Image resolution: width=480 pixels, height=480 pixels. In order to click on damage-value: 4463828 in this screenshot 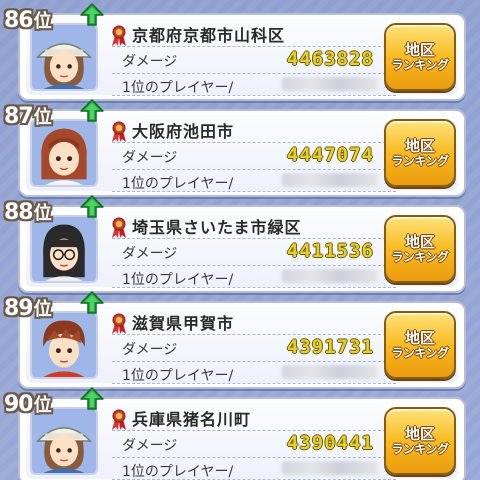, I will do `click(330, 59)`.